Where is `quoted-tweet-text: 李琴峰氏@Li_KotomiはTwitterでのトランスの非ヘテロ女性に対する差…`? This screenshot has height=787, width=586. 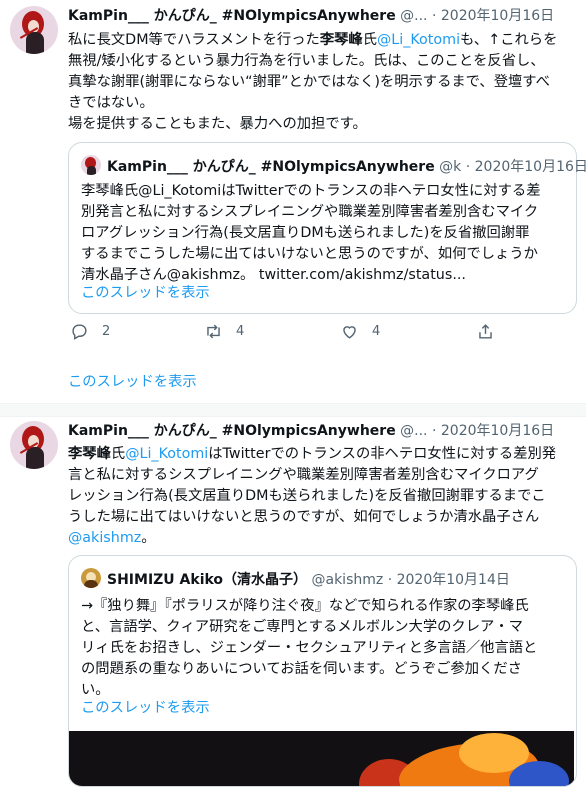 quoted-tweet-text: 李琴峰氏@Li_KotomiはTwitterでのトランスの非ヘテロ女性に対する差… is located at coordinates (311, 233).